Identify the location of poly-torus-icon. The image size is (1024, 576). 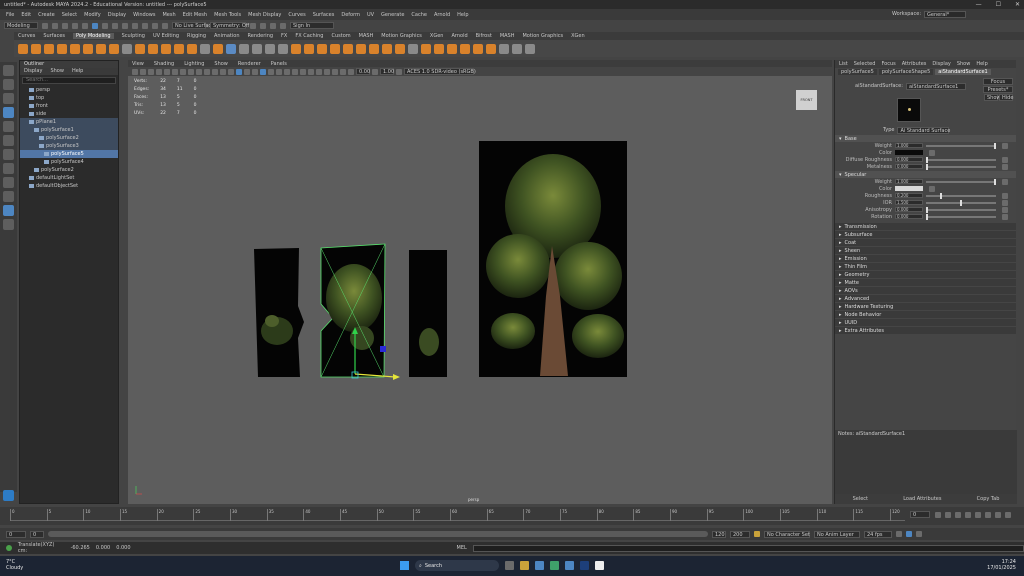
(75, 48).